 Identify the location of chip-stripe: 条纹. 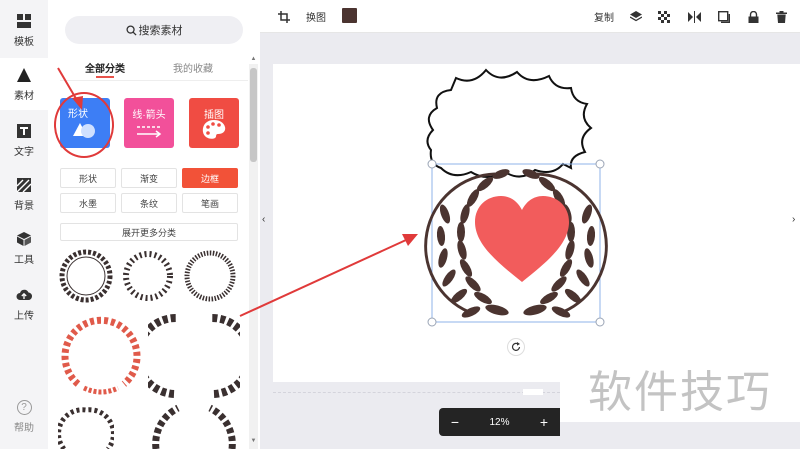
(149, 203).